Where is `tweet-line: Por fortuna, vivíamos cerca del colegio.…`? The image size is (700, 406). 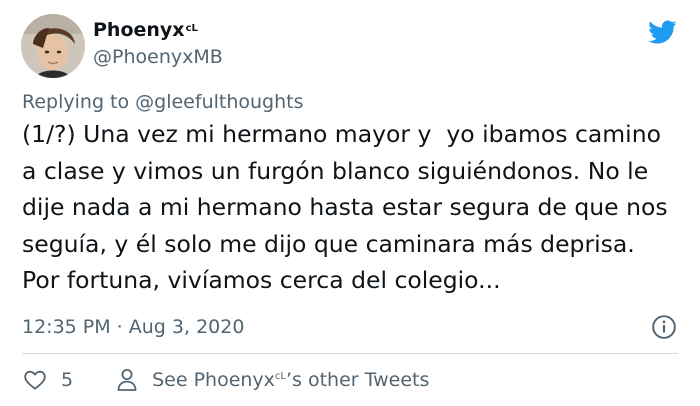
tweet-line: Por fortuna, vivíamos cerca del colegio.… is located at coordinates (261, 280).